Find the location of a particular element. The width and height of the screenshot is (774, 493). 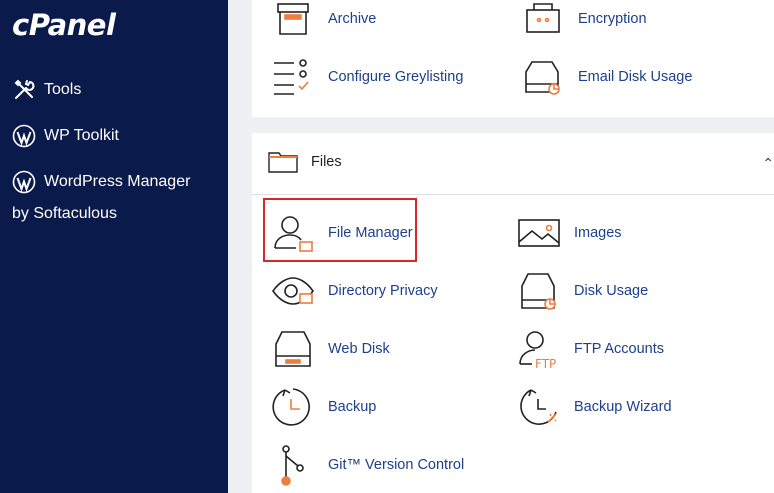

disk-usage-icon is located at coordinates (538, 291).